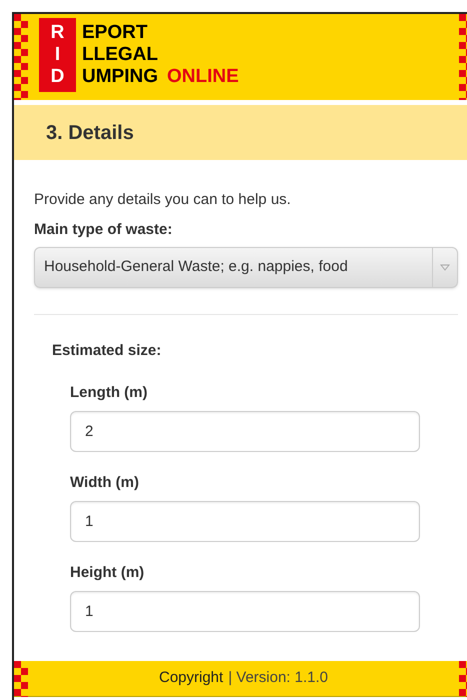 The width and height of the screenshot is (467, 700). I want to click on field-label: Width (m), so click(105, 483).